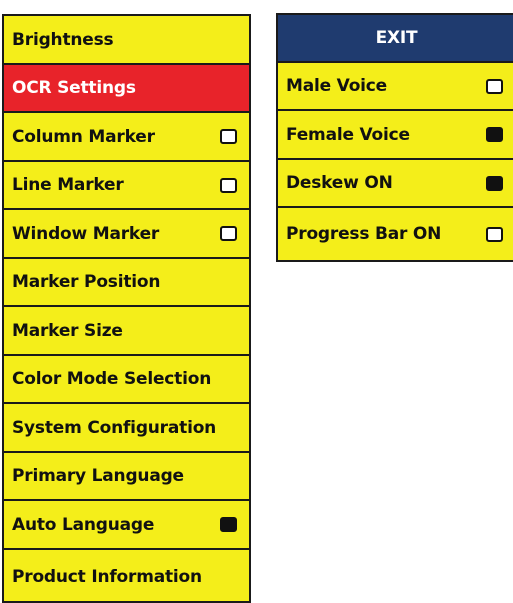 This screenshot has width=513, height=603. What do you see at coordinates (339, 183) in the screenshot?
I see `menu-item-label: Deskew ON` at bounding box center [339, 183].